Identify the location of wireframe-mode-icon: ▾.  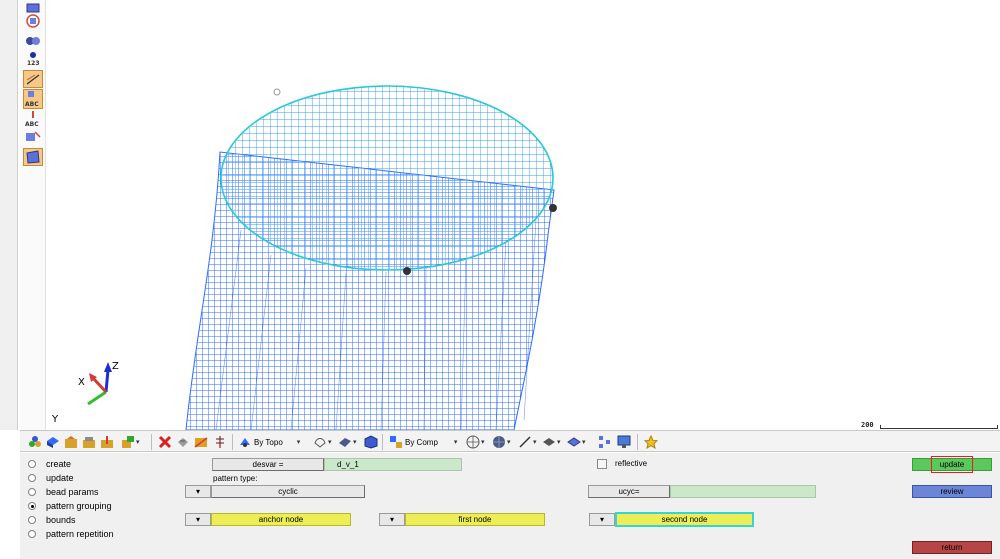
(475, 442).